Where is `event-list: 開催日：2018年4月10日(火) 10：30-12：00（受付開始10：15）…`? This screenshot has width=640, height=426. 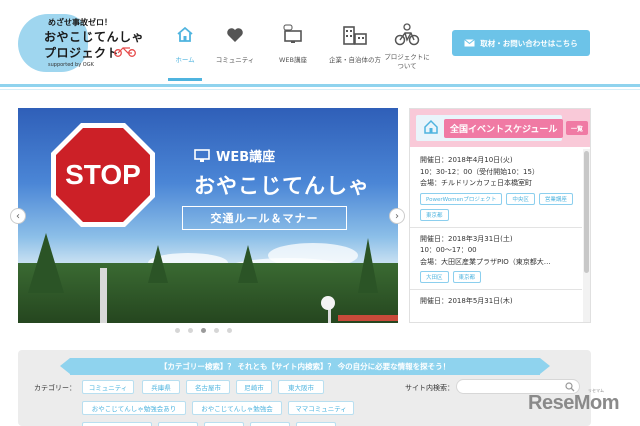
event-list: 開催日：2018年4月10日(火) 10：30-12：00（受付開始10：15）… is located at coordinates (496, 231).